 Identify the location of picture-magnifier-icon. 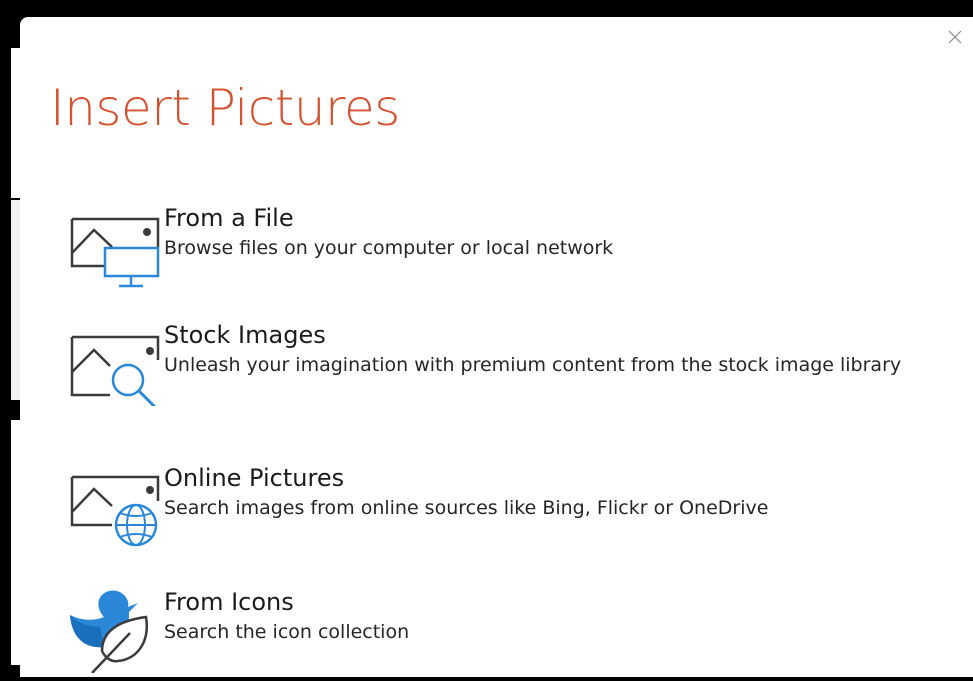
(115, 370).